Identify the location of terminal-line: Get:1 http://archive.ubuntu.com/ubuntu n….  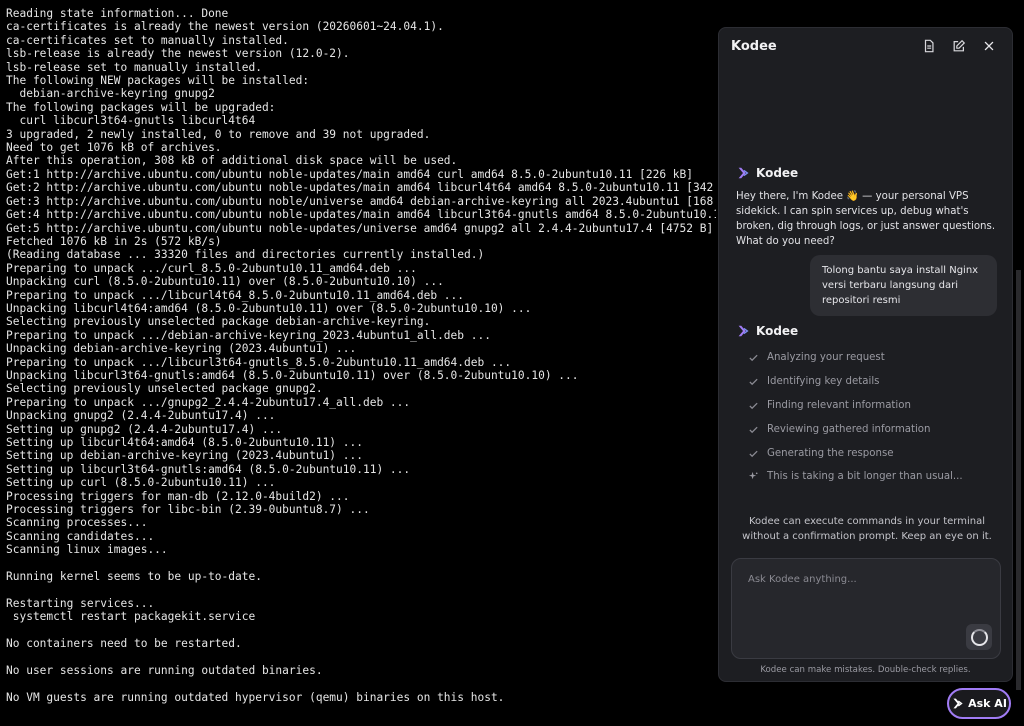
(350, 174).